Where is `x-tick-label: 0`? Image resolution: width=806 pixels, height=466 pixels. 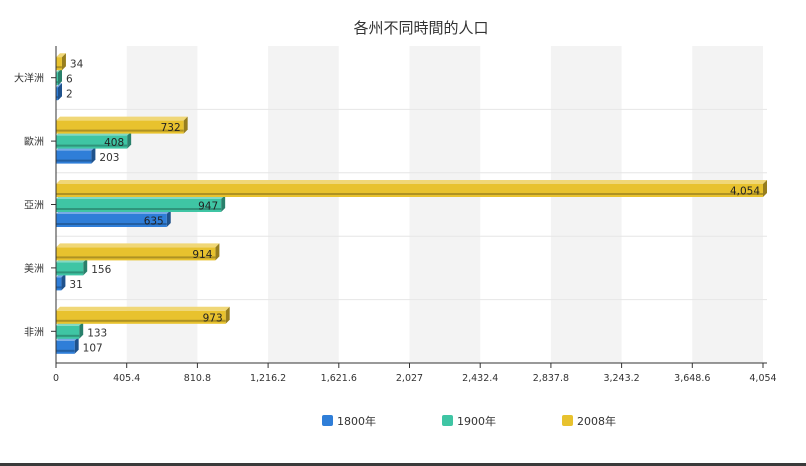
x-tick-label: 0 is located at coordinates (56, 378).